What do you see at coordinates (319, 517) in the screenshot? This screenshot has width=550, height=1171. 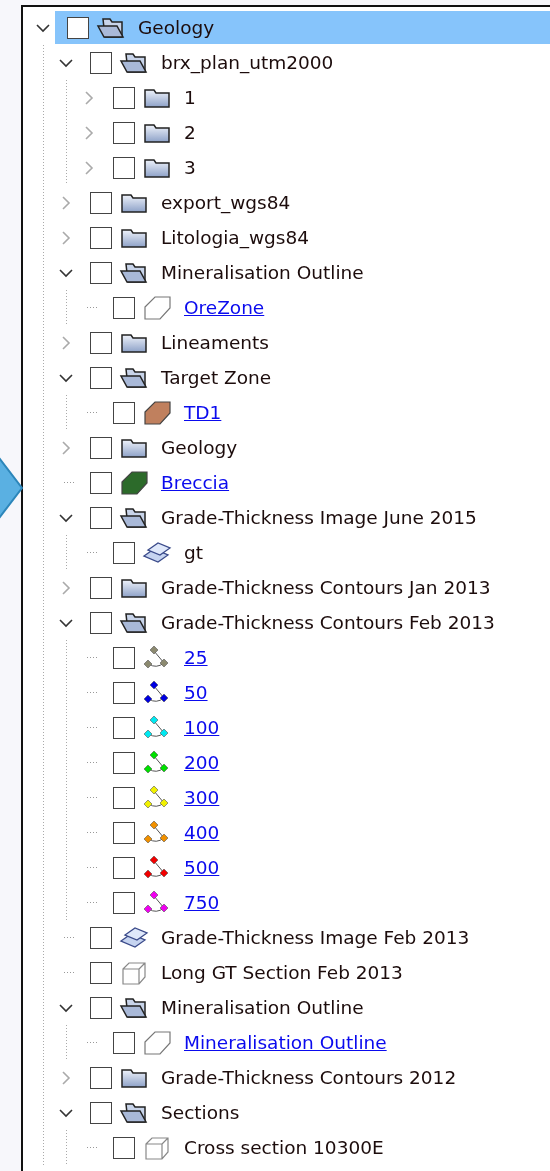 I see `item-label: Grade-Thickness Image June 2015` at bounding box center [319, 517].